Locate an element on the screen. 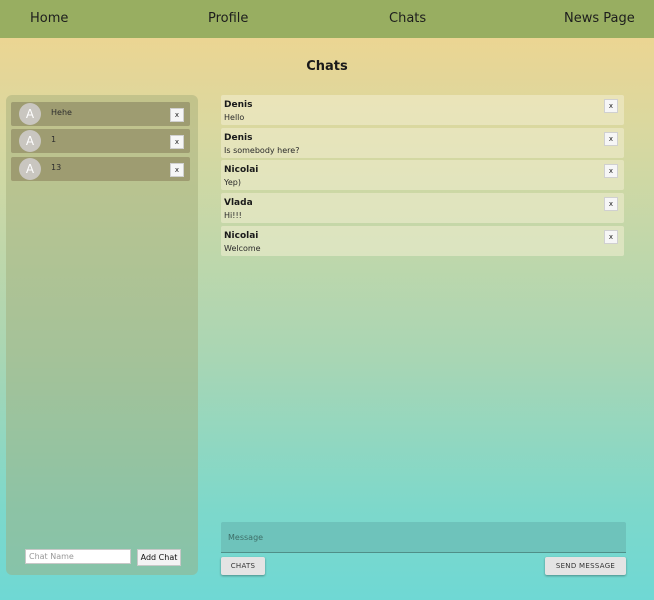 The width and height of the screenshot is (654, 600). chat-name-input: Chat Name is located at coordinates (78, 556).